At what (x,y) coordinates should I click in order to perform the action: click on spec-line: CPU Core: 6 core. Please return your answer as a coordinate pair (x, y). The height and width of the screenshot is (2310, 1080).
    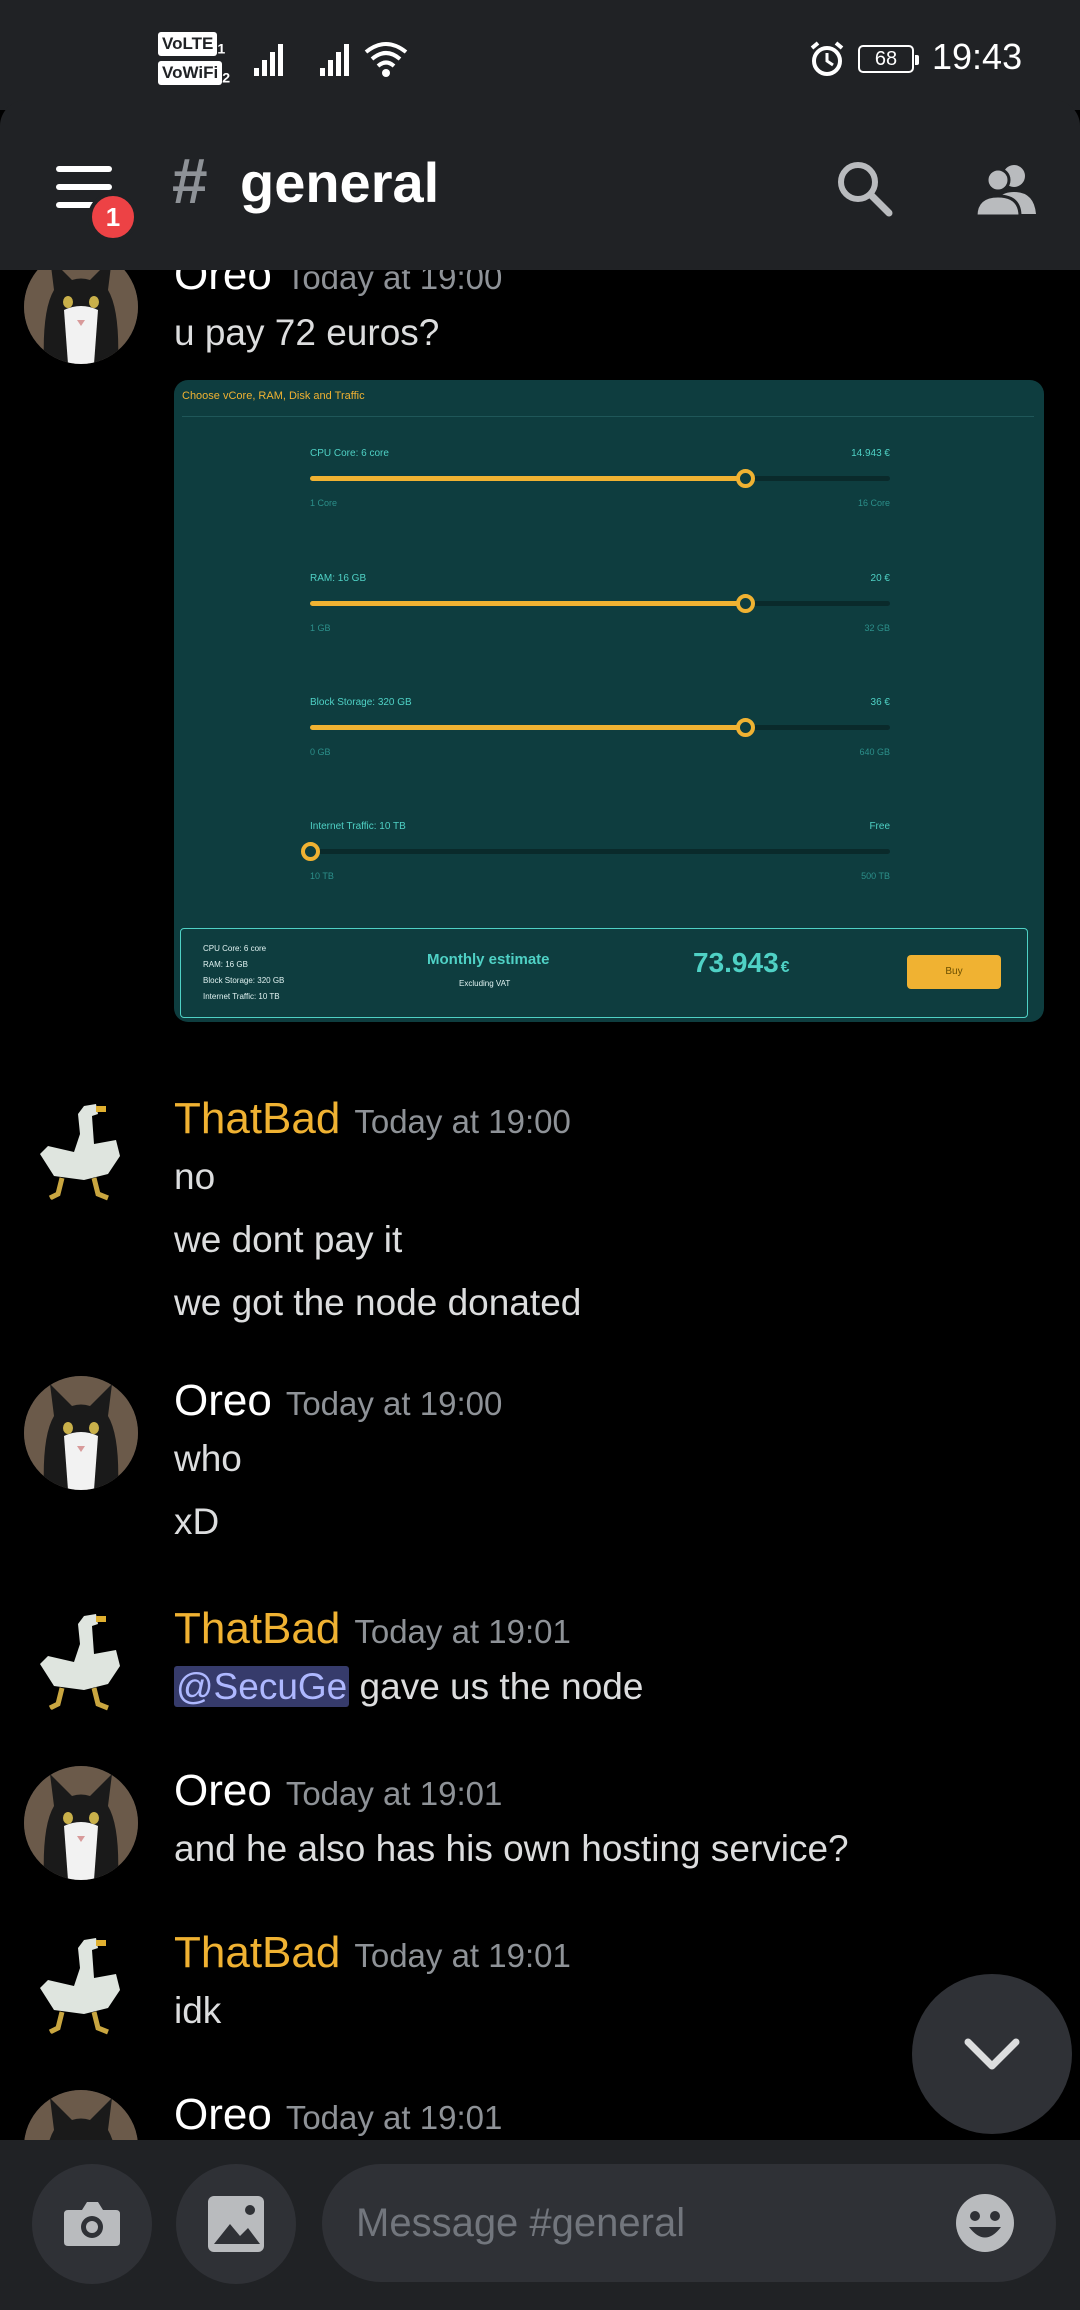
    Looking at the image, I should click on (235, 948).